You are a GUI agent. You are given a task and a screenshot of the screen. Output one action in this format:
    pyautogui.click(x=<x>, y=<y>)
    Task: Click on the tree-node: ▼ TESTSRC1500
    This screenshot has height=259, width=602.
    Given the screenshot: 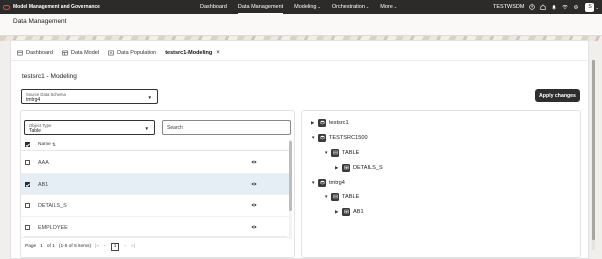 What is the action you would take?
    pyautogui.click(x=339, y=137)
    